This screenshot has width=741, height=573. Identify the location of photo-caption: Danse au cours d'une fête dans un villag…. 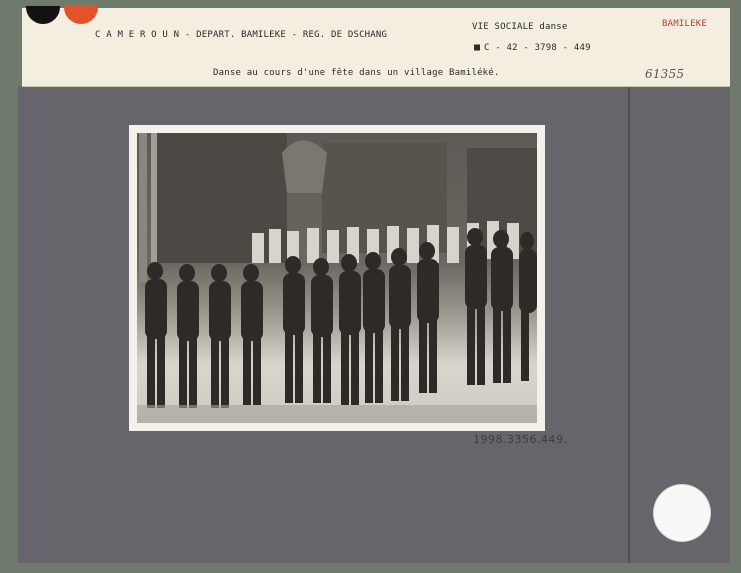
(356, 73).